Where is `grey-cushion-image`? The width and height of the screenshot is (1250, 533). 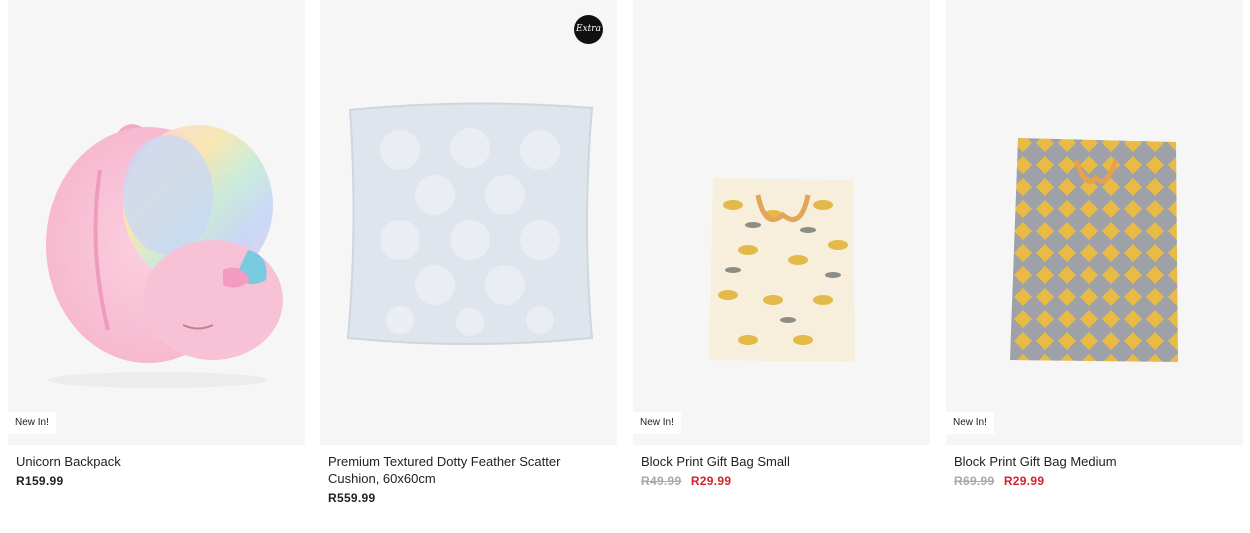 grey-cushion-image is located at coordinates (470, 223).